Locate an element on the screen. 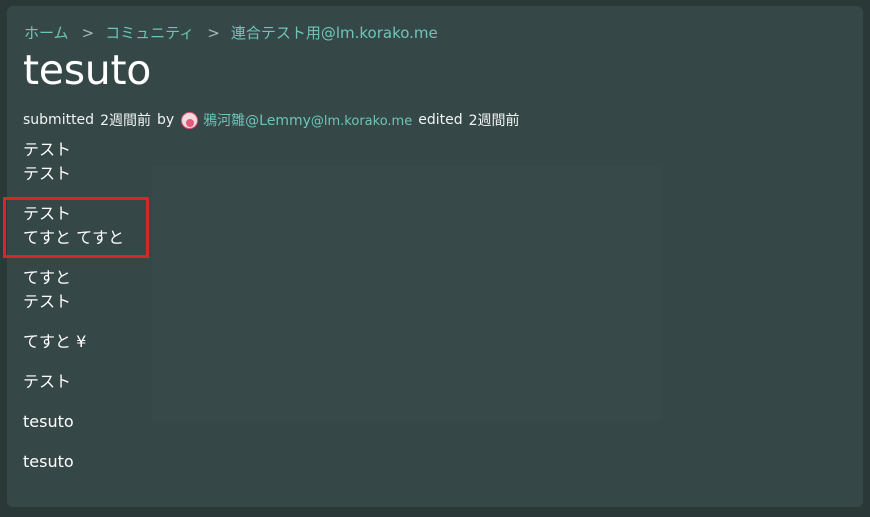 This screenshot has width=870, height=517. author-link: 鴉河雛@Lemmy@lm.korako.me is located at coordinates (307, 120).